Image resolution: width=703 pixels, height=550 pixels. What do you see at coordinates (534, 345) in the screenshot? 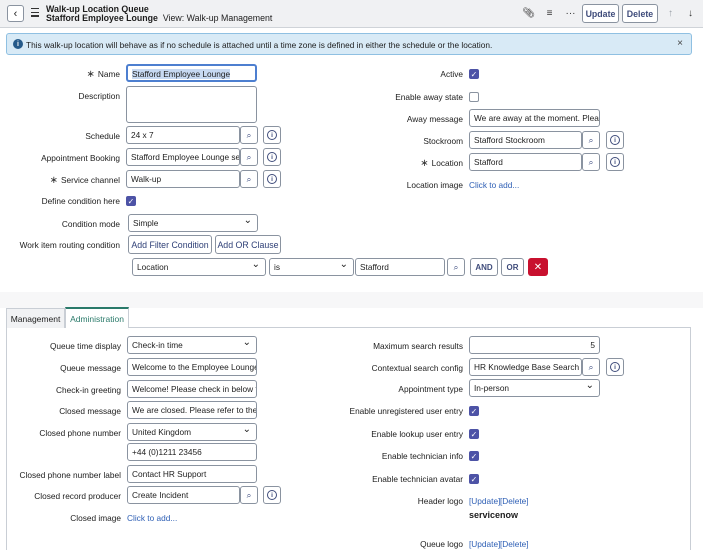
I see `max-search-field: 5` at bounding box center [534, 345].